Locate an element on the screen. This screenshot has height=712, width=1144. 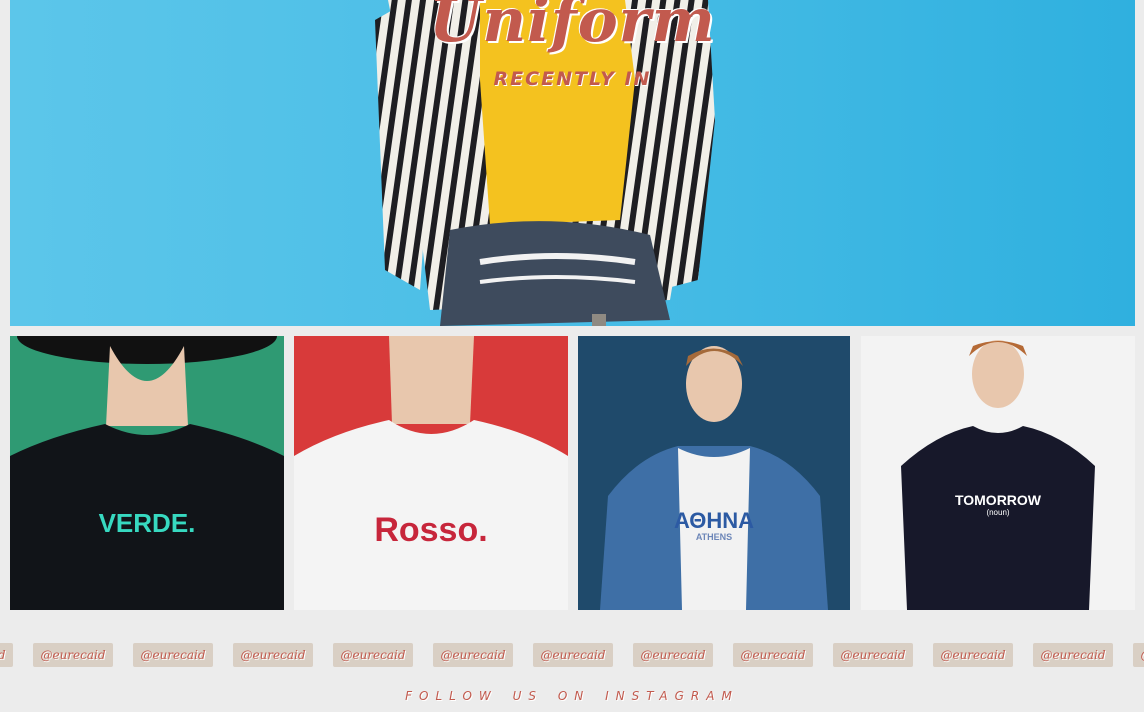
hero-subtitle: RECENTLY IN is located at coordinates (572, 79).